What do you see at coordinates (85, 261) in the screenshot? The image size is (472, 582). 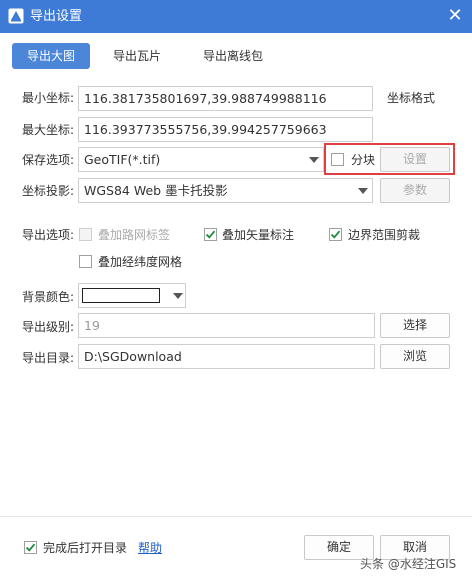 I see `graticule-checkbox` at bounding box center [85, 261].